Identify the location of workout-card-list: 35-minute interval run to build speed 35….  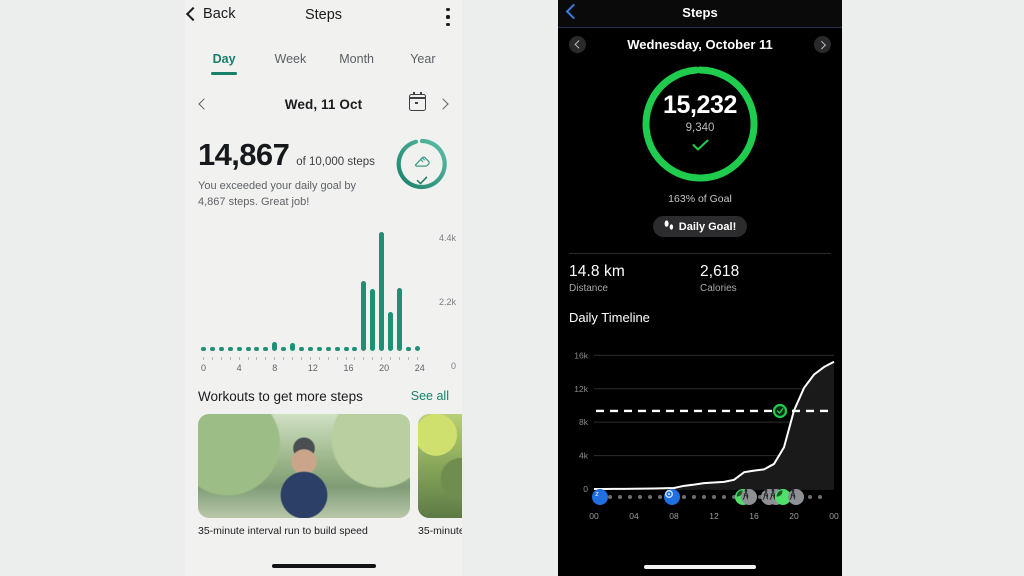
(323, 471).